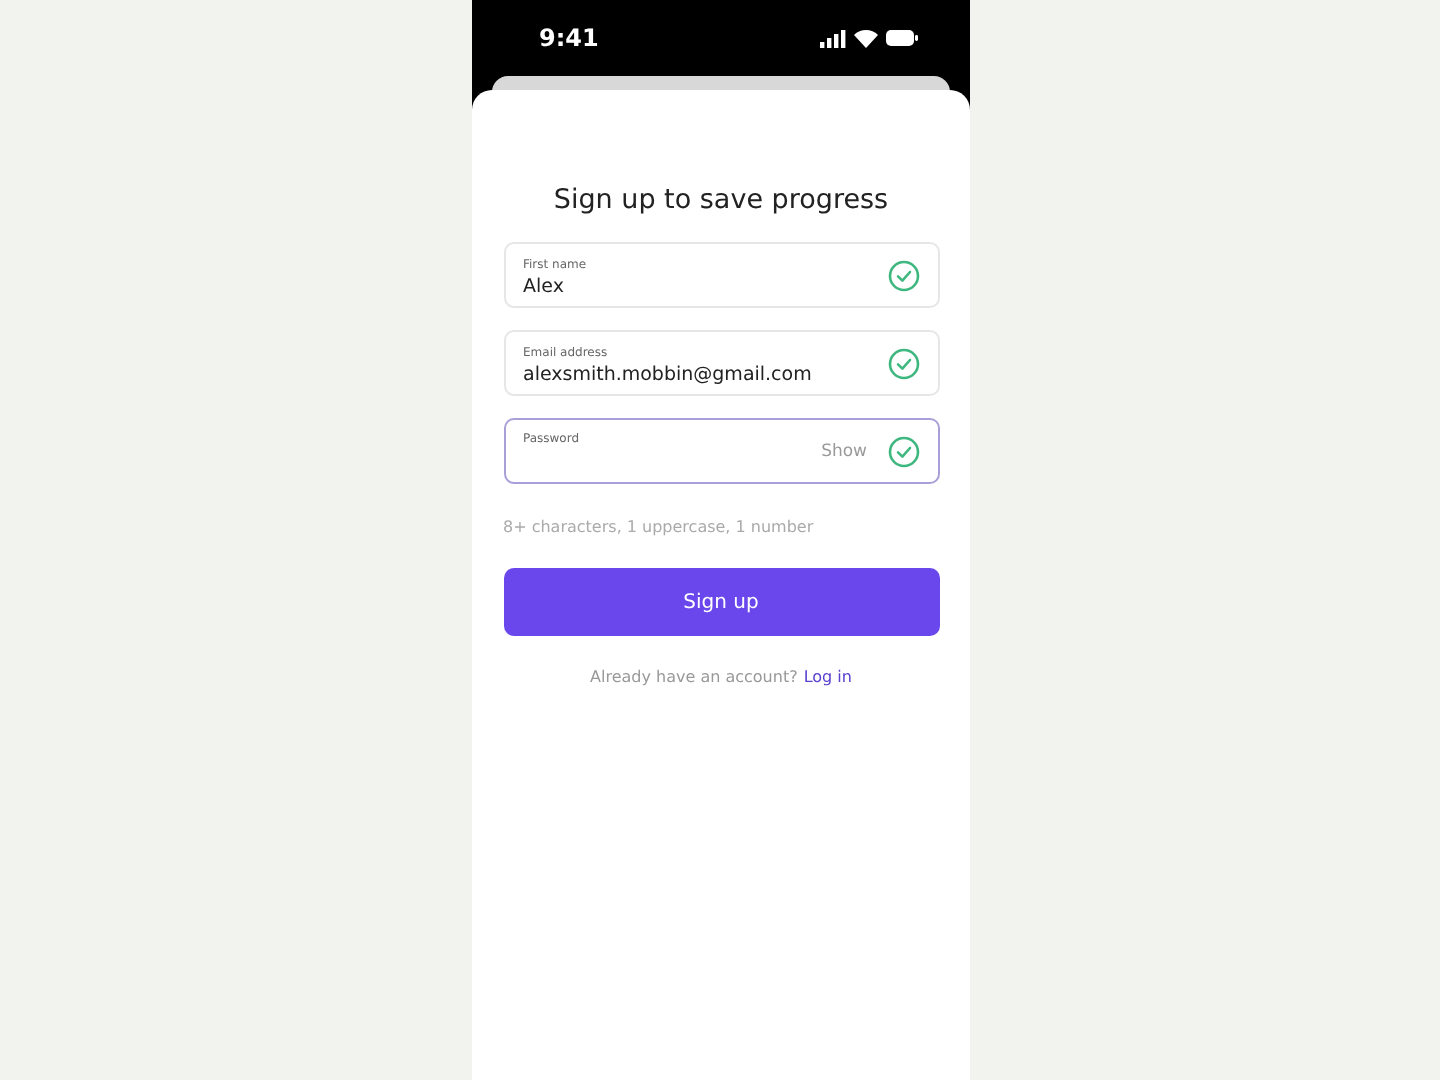 The height and width of the screenshot is (1080, 1440). What do you see at coordinates (721, 602) in the screenshot?
I see `sign-up-button: Sign up` at bounding box center [721, 602].